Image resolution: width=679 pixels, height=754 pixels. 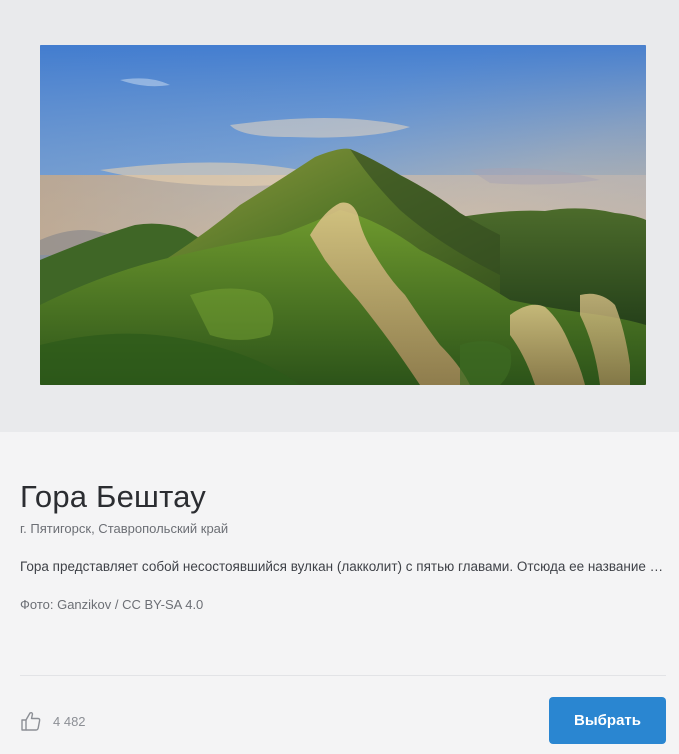 What do you see at coordinates (343, 721) in the screenshot?
I see `card-footer: 4 482 Выбрать` at bounding box center [343, 721].